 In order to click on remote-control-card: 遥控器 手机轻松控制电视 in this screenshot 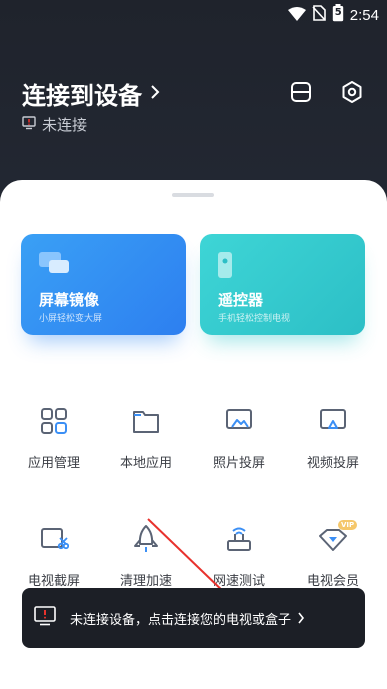, I will do `click(282, 284)`.